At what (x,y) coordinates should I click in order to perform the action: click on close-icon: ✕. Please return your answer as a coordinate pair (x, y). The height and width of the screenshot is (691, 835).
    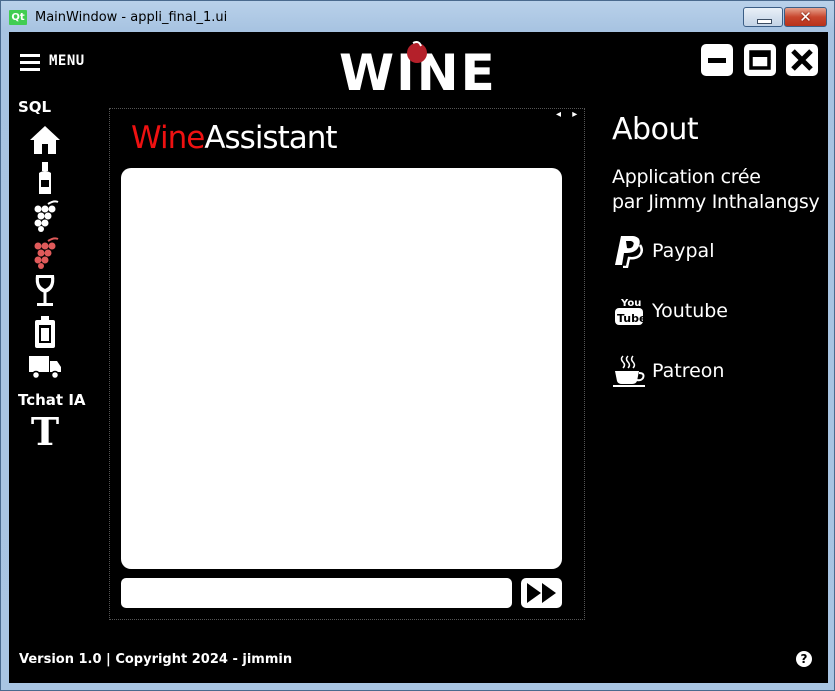
    Looking at the image, I should click on (805, 17).